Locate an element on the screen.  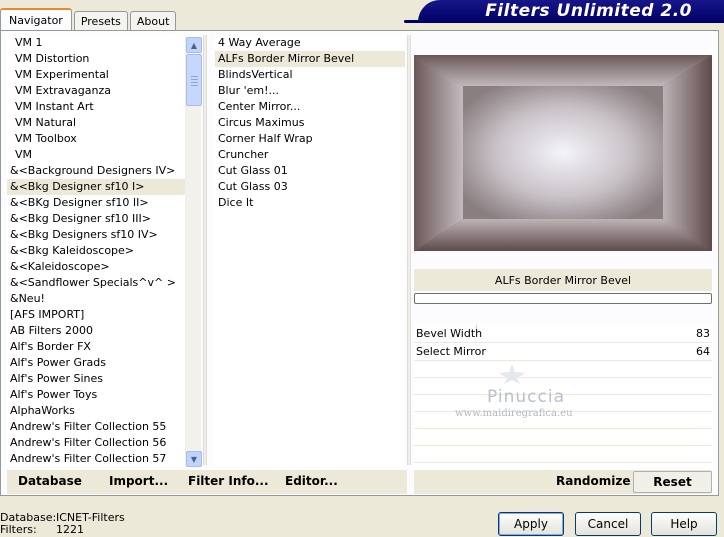
filters-count-value: 1221 is located at coordinates (70, 529).